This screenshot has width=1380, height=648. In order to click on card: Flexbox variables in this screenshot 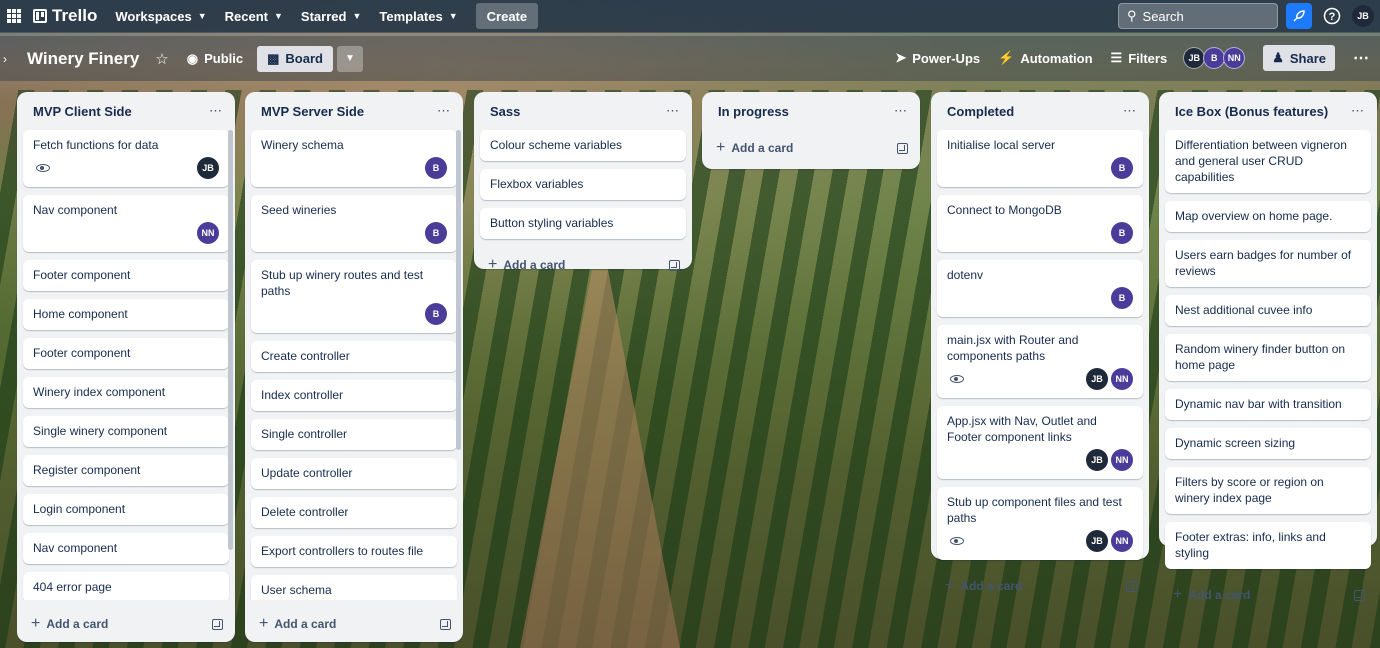, I will do `click(583, 184)`.